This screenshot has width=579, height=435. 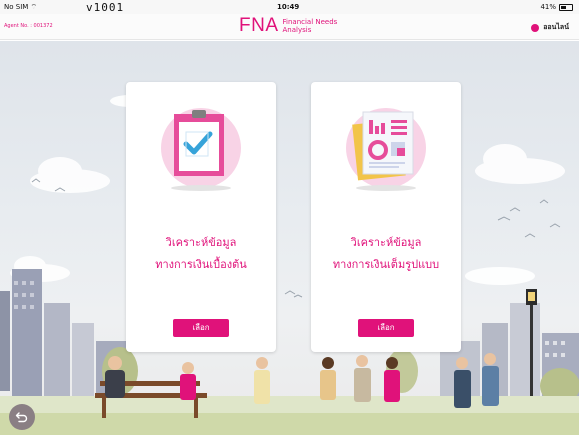 I want to click on logo-text: FNA, so click(x=259, y=25).